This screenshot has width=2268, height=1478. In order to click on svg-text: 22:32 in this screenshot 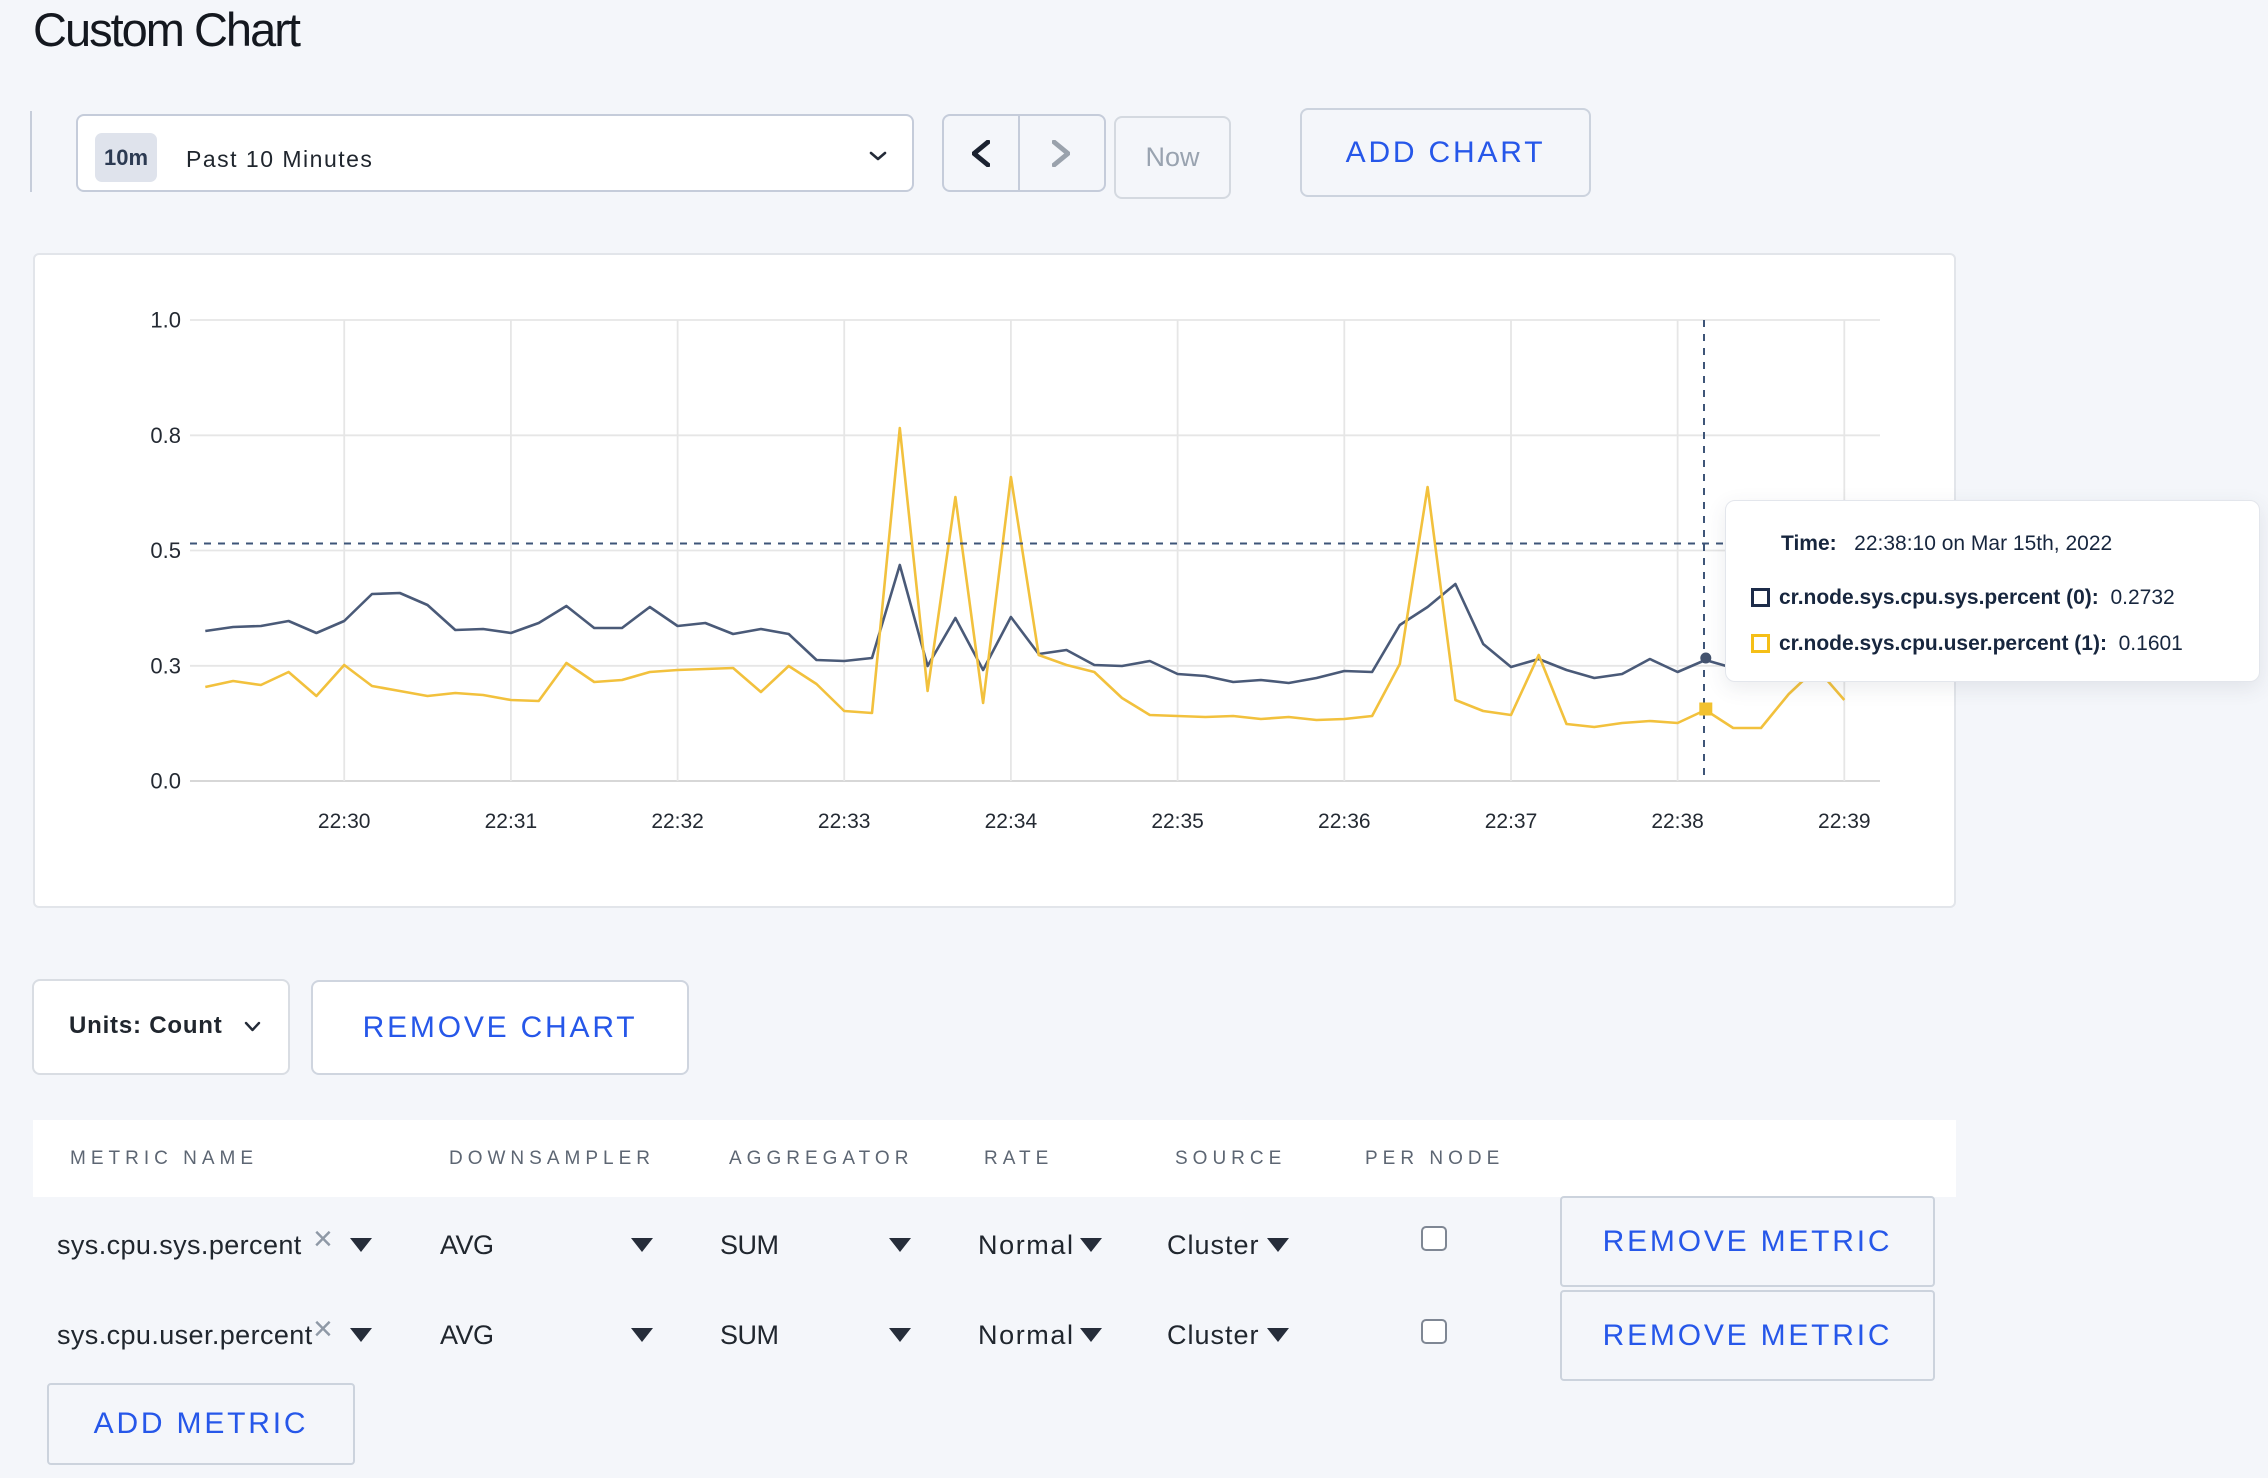, I will do `click(677, 821)`.